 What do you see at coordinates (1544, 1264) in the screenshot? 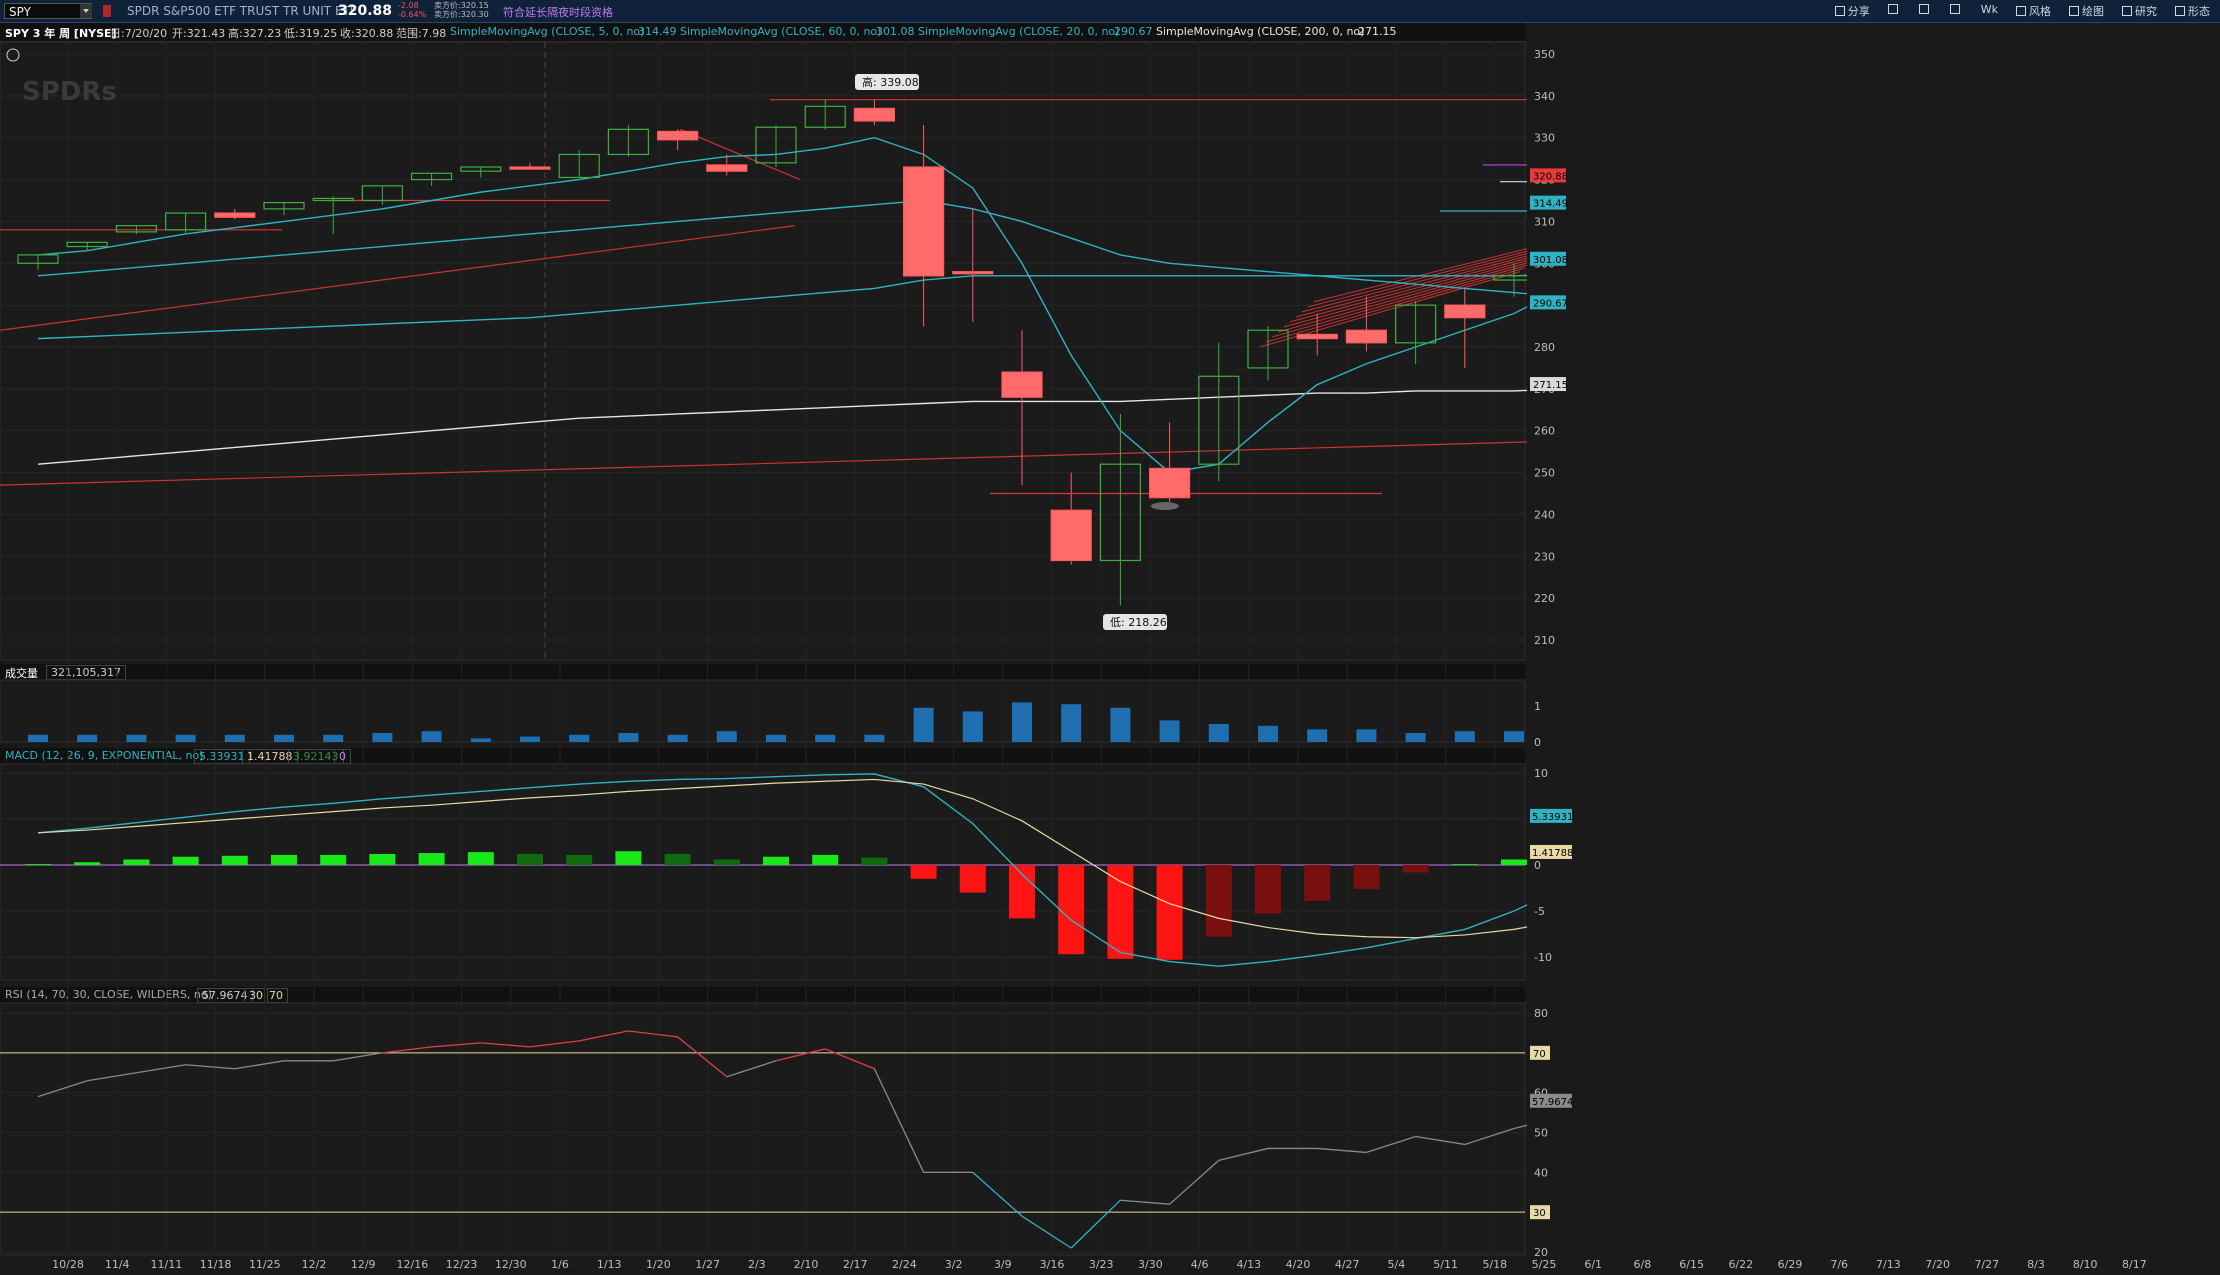
I see `date-label: 5/25` at bounding box center [1544, 1264].